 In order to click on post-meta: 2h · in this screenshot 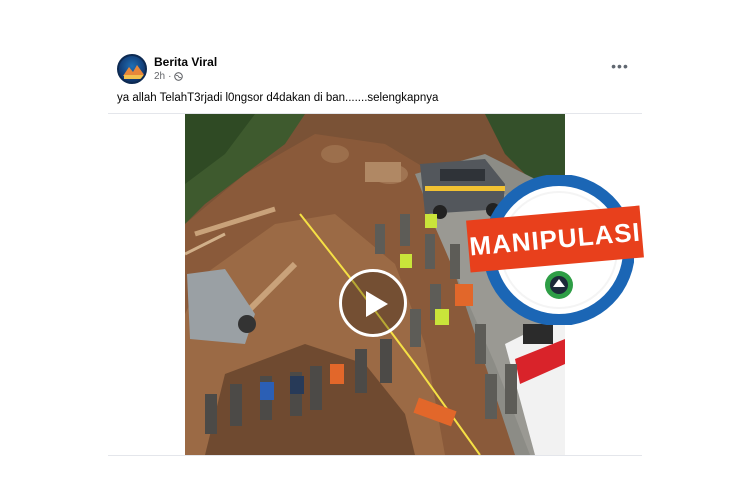, I will do `click(169, 76)`.